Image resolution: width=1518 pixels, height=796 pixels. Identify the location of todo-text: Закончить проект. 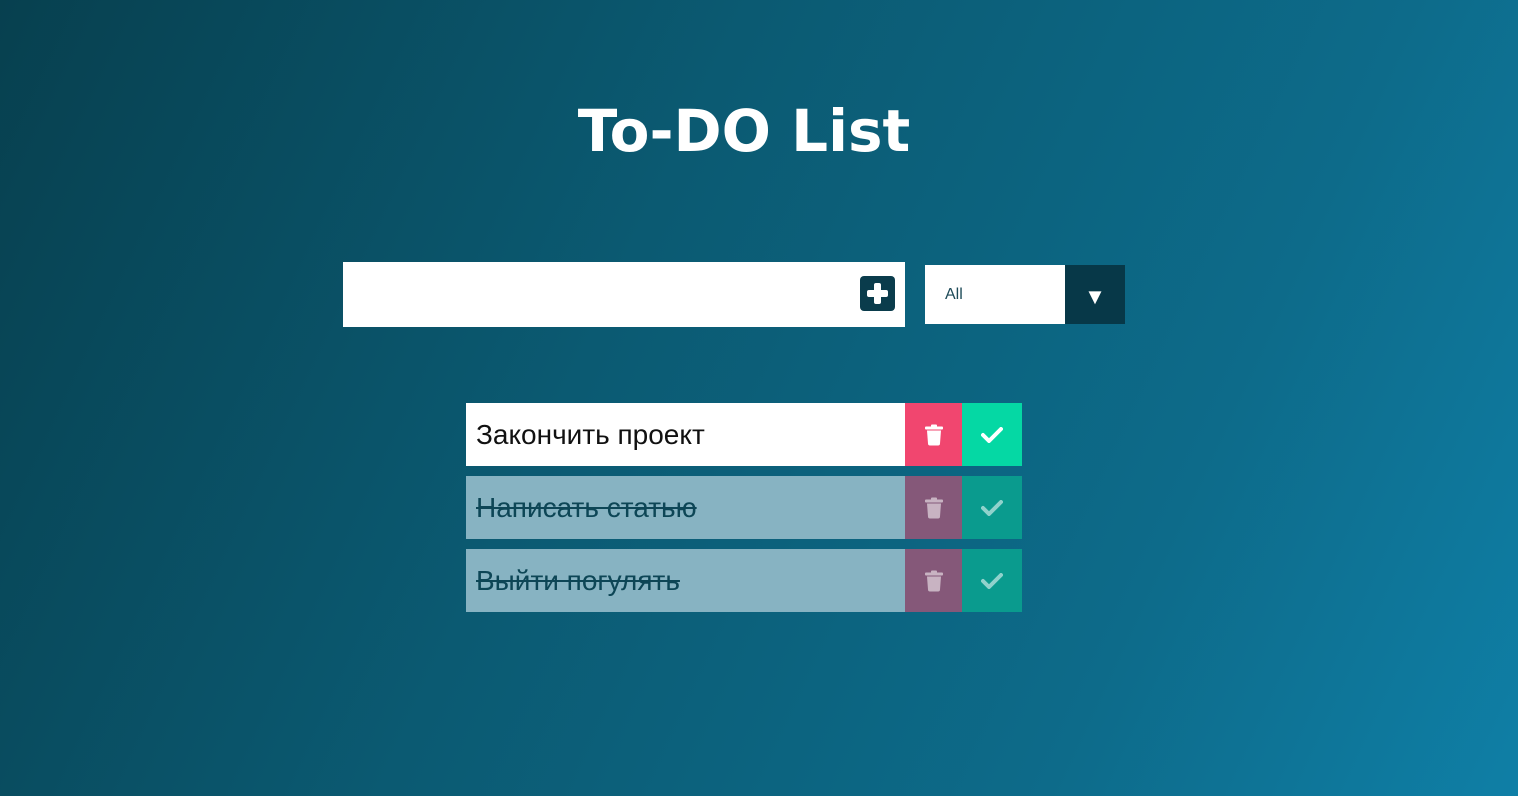
(685, 434).